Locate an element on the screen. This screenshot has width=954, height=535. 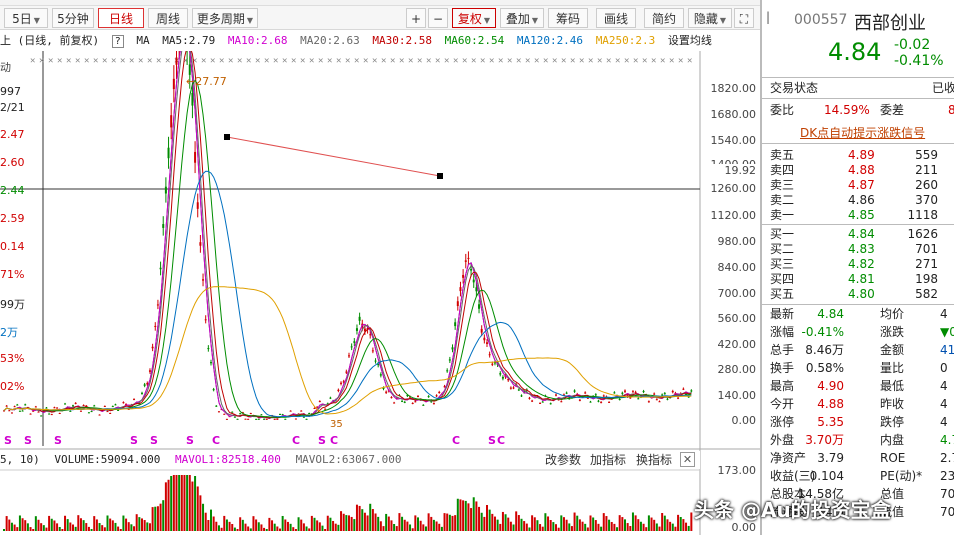
stat-row: 净资产 3.79 ROE 2.7 is located at coordinates (858, 458).